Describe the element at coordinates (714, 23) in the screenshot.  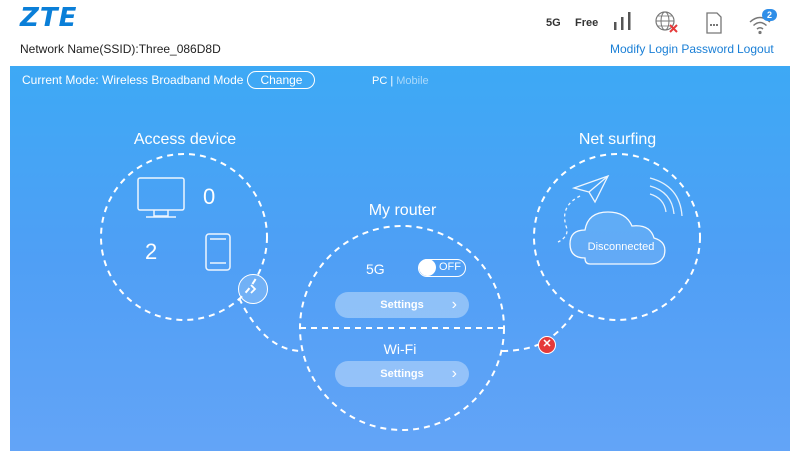
I see `sim-card-icon` at that location.